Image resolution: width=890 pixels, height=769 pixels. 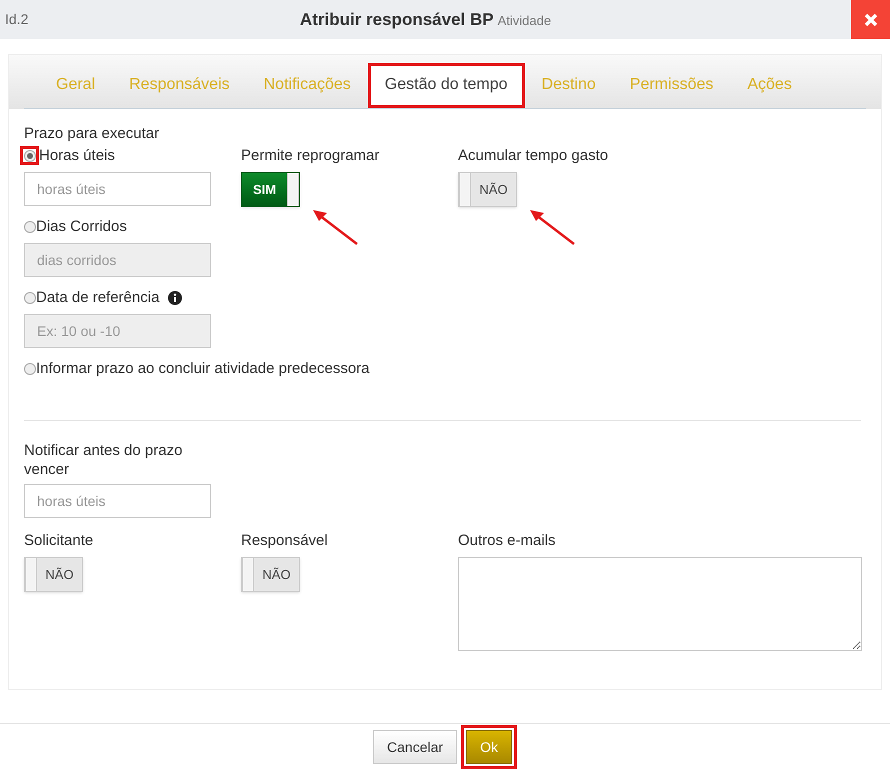 I want to click on toggle-label: Solicitante, so click(x=59, y=540).